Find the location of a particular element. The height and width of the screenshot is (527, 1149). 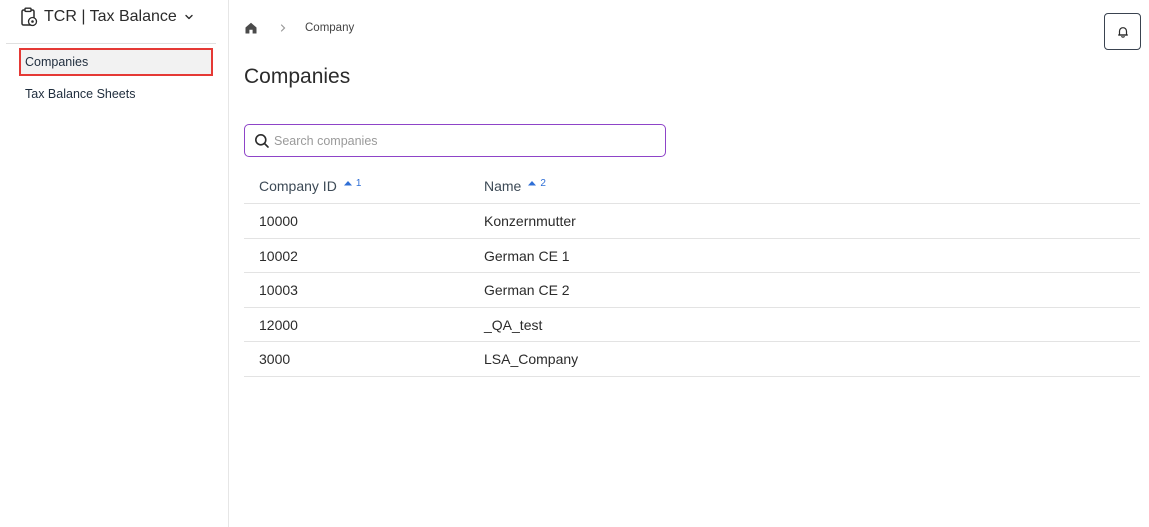

table-row: 10002 German CE 1 is located at coordinates (692, 256).